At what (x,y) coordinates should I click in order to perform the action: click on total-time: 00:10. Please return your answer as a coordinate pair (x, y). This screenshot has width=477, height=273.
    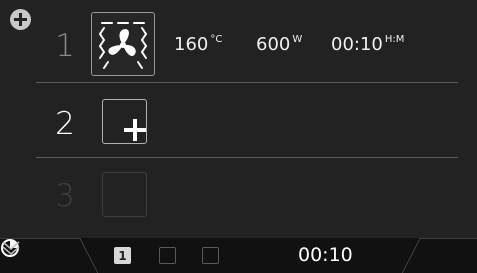
    Looking at the image, I should click on (325, 255).